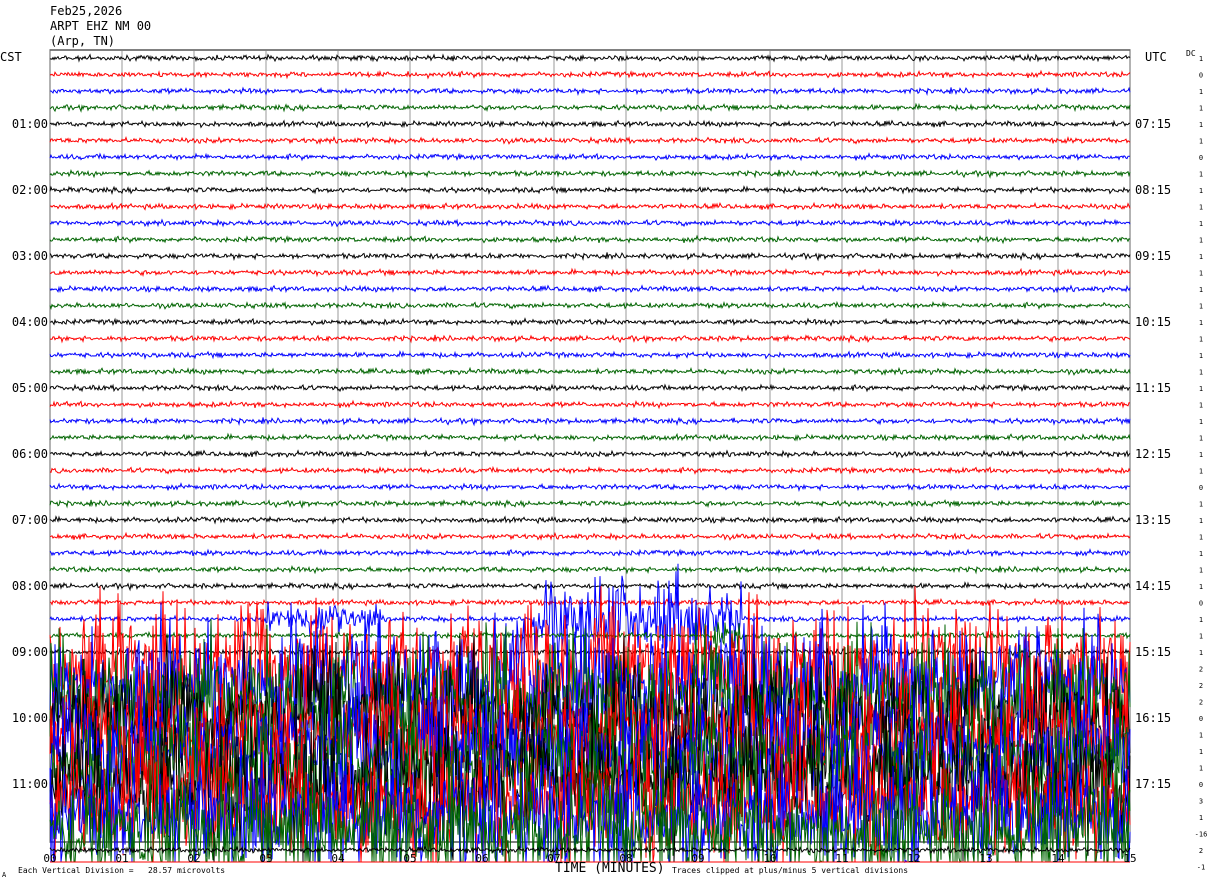 This screenshot has width=1210, height=886. I want to click on right-hour-label: 07:15, so click(1153, 124).